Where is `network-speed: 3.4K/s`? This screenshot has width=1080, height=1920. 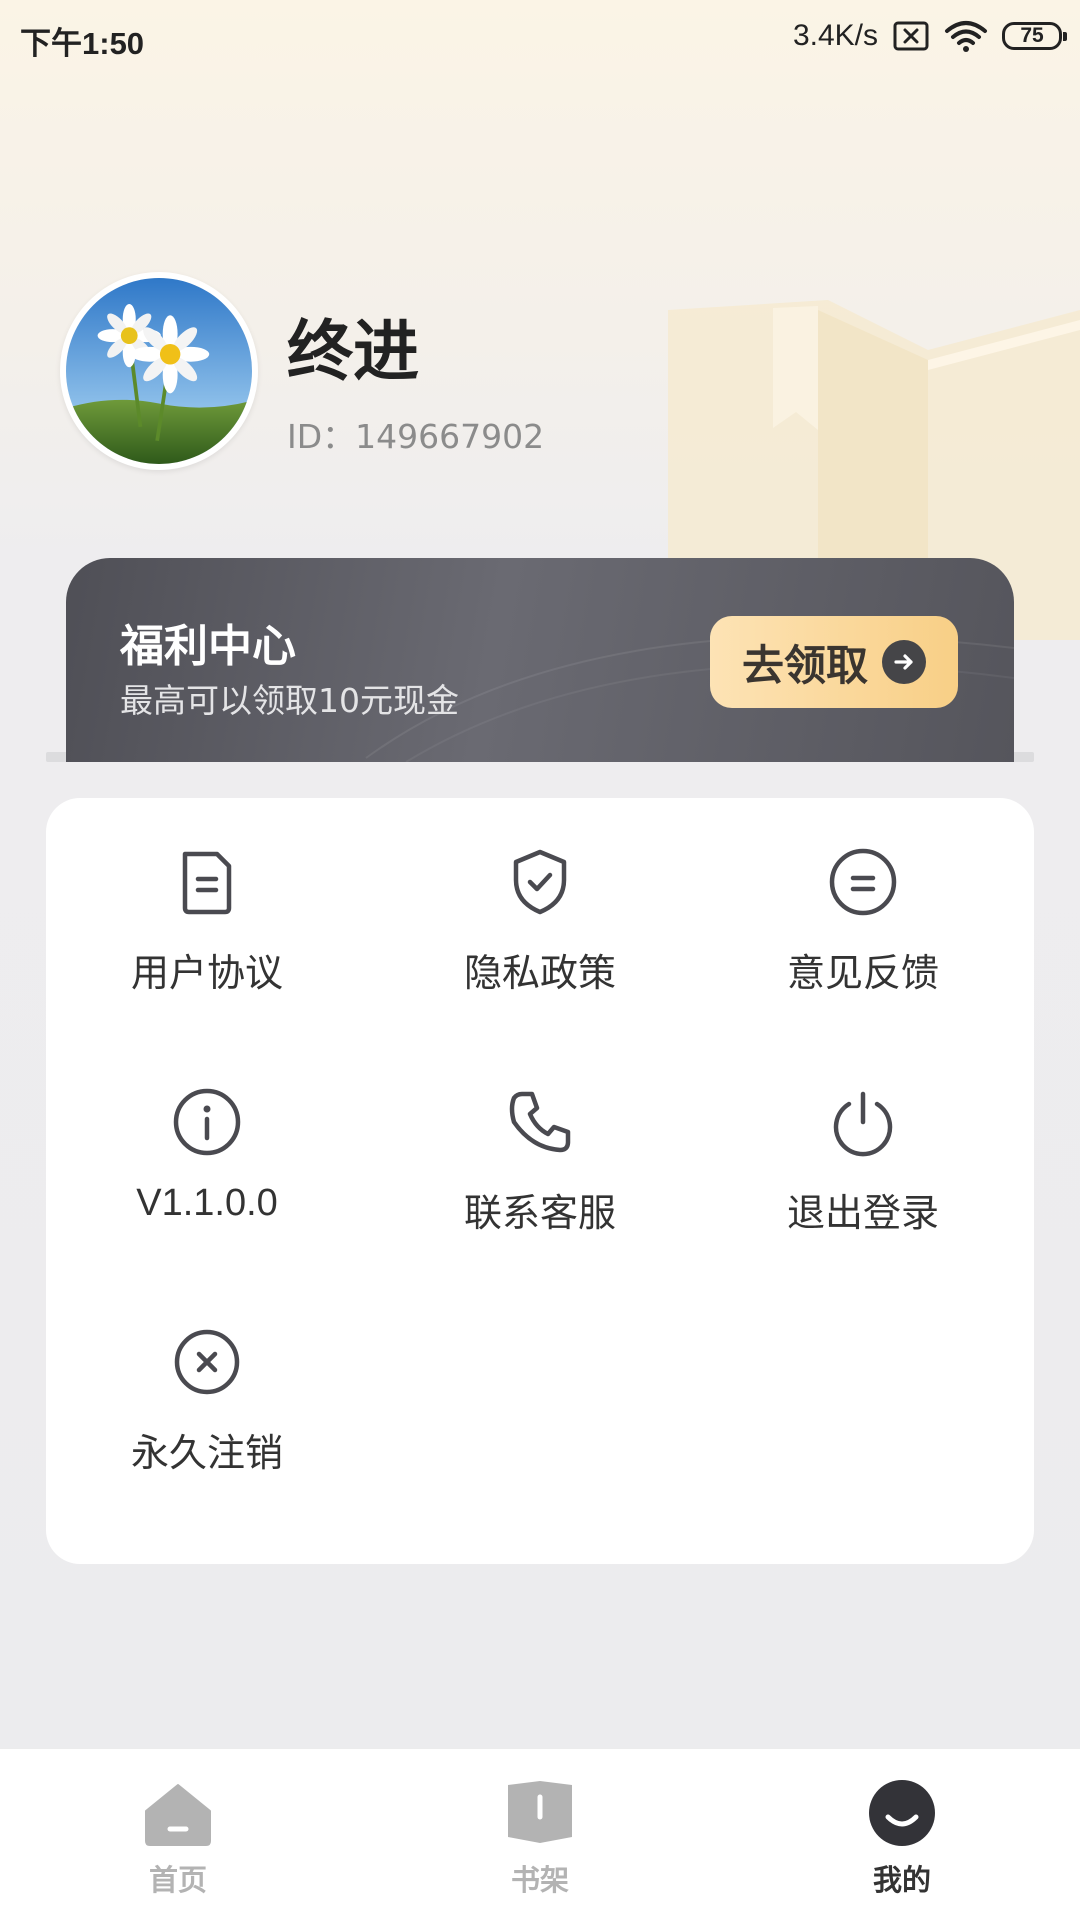
network-speed: 3.4K/s is located at coordinates (835, 35).